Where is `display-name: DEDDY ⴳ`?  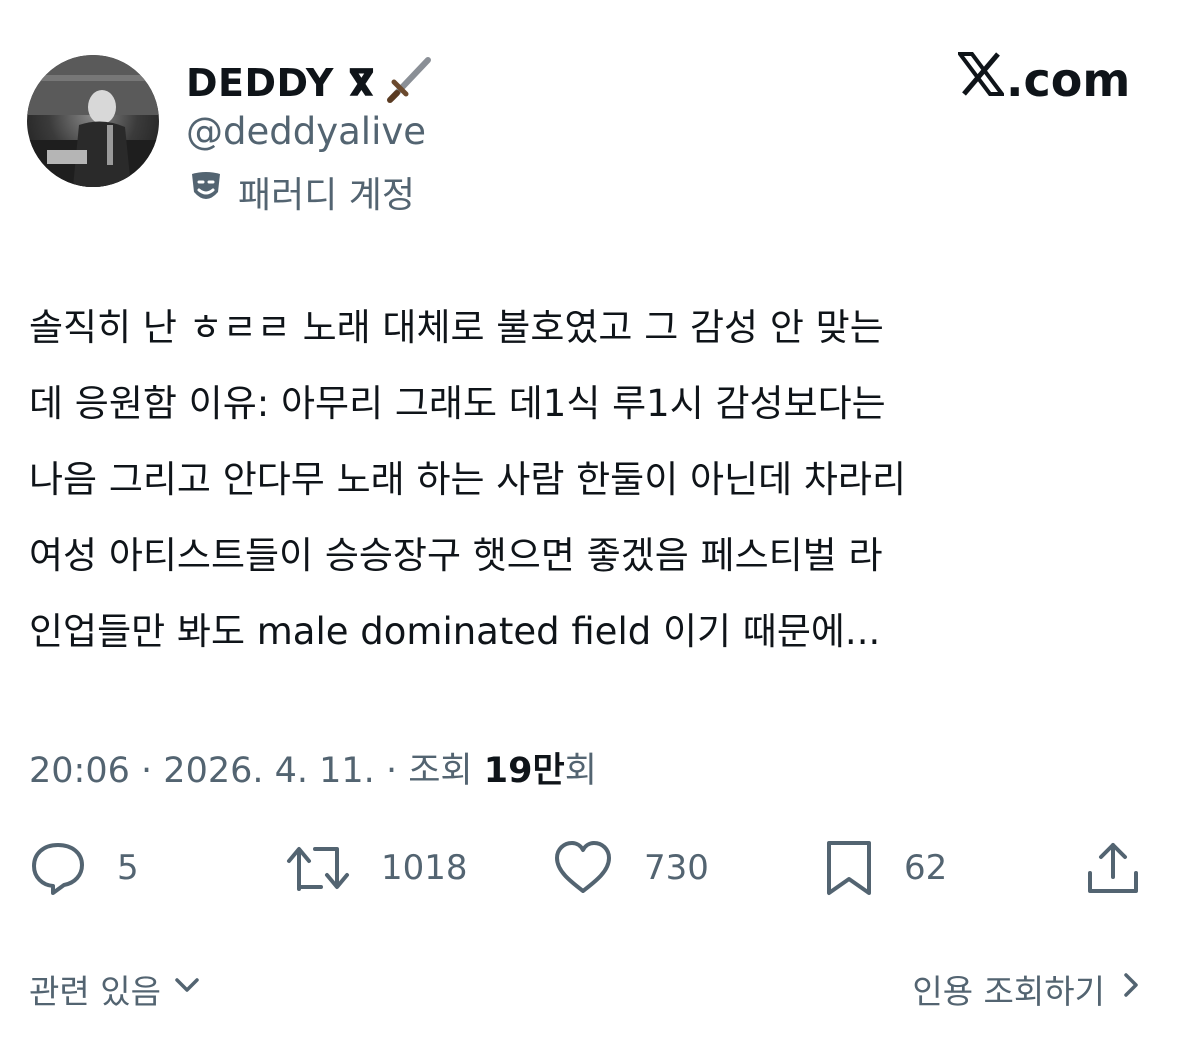
display-name: DEDDY ⴳ is located at coordinates (311, 82).